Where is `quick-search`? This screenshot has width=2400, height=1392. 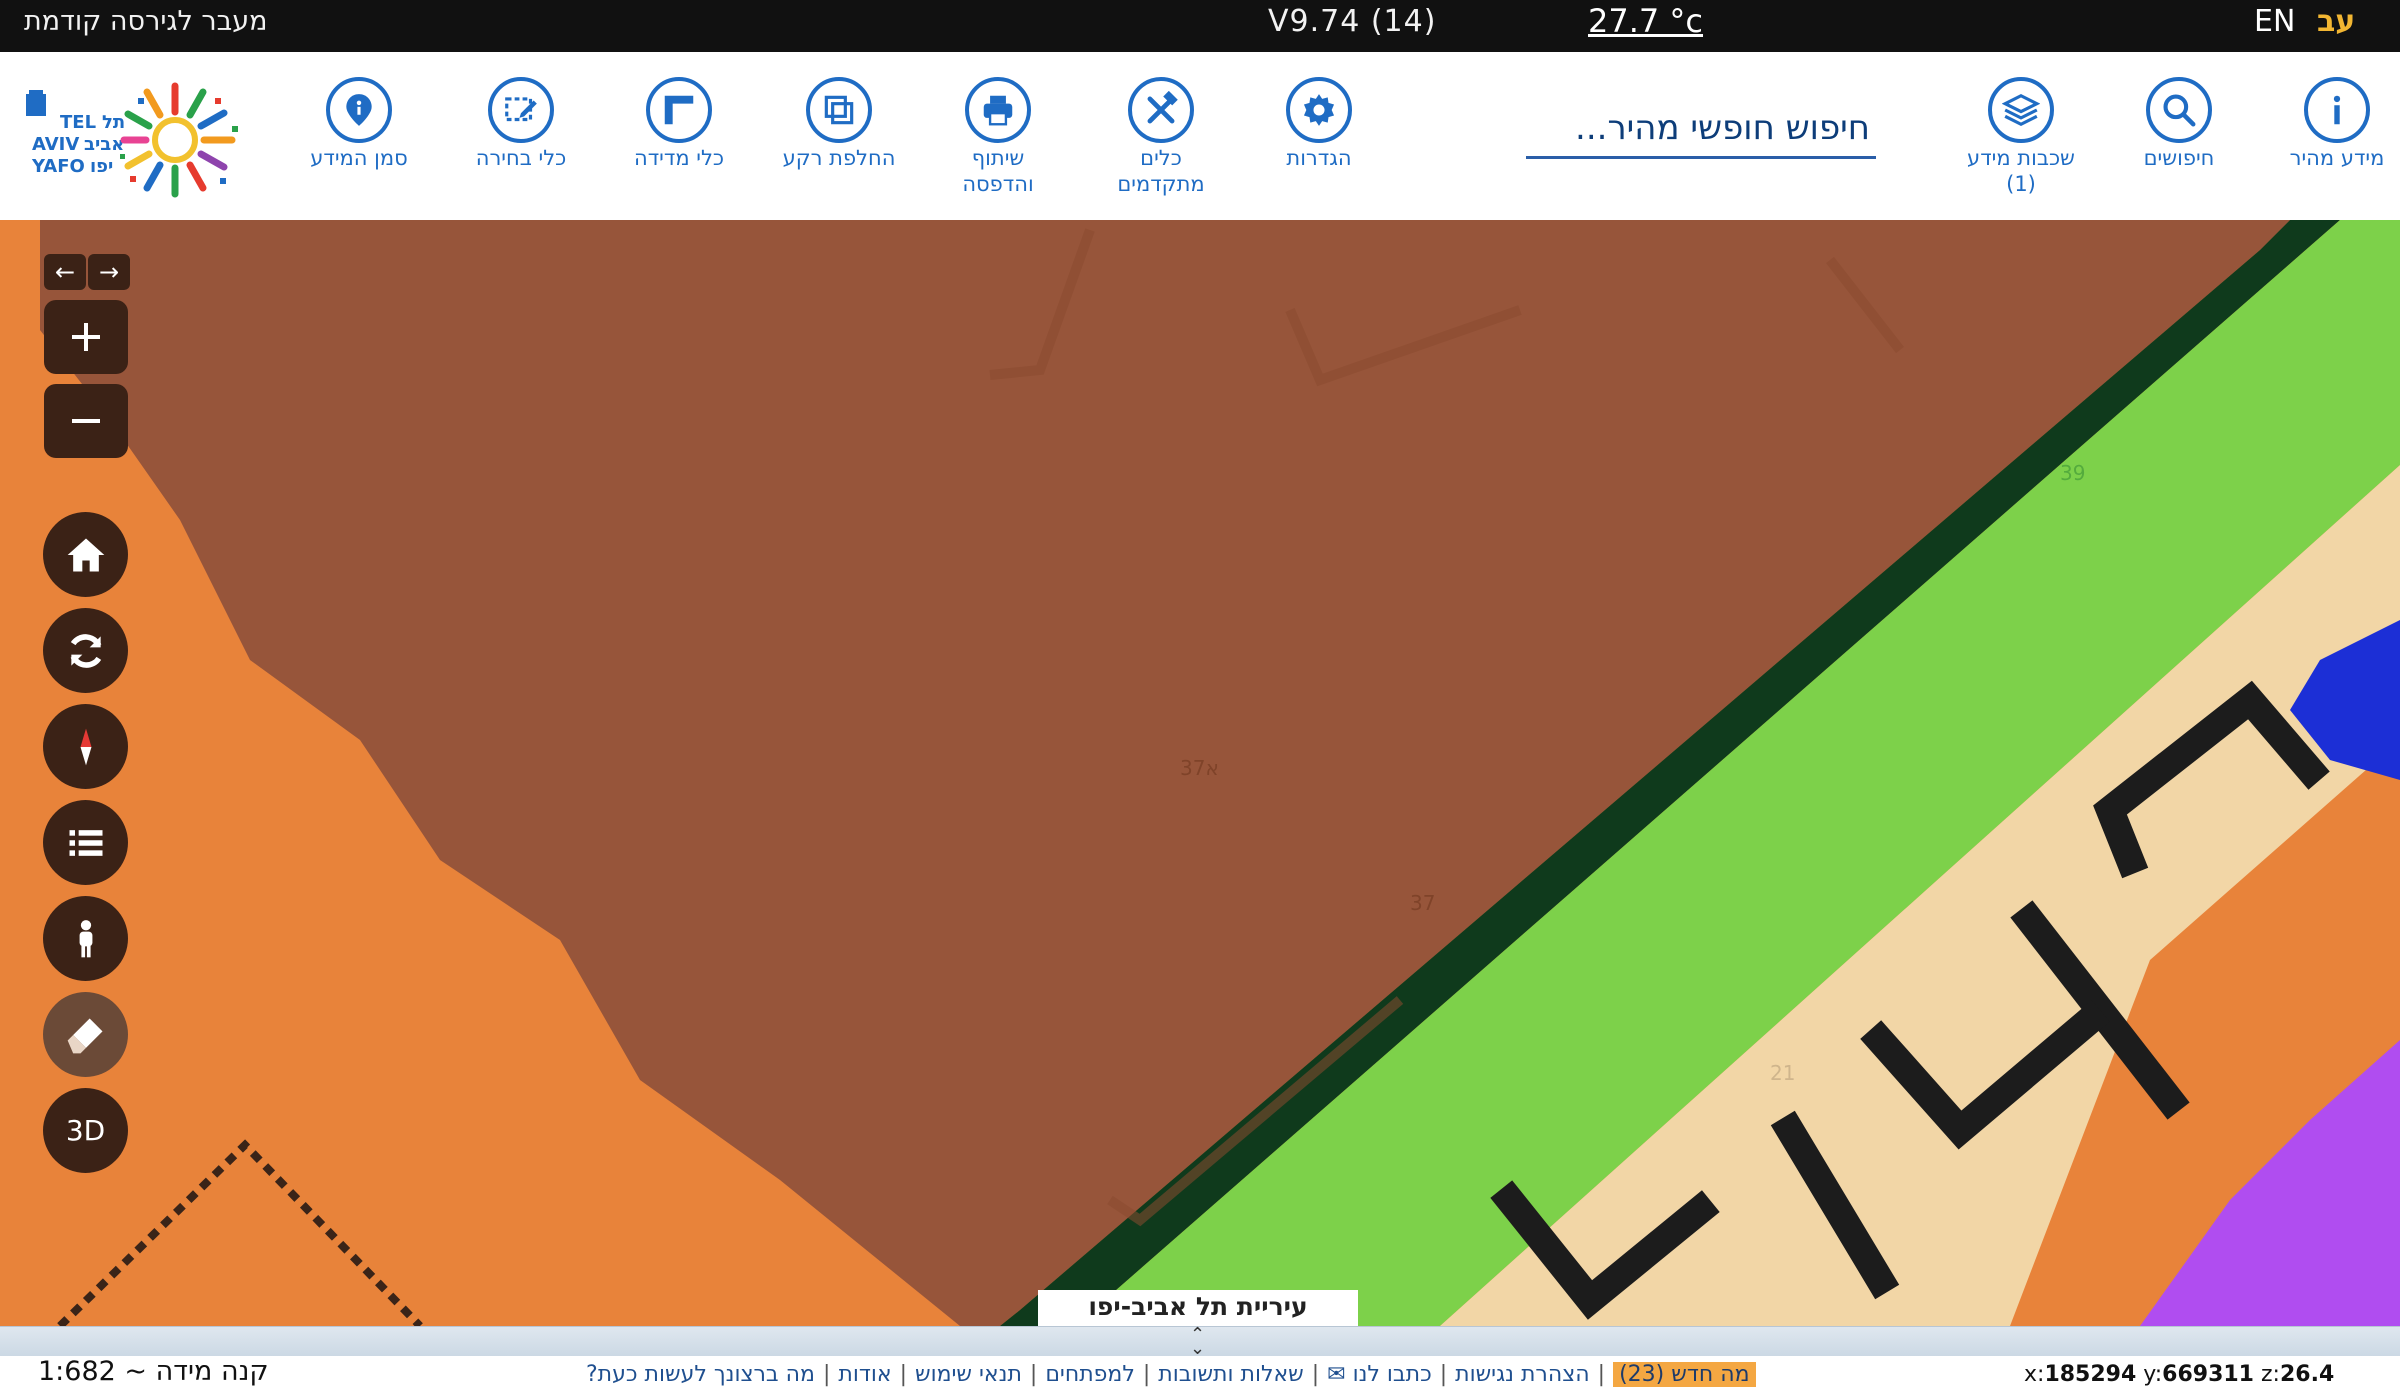 quick-search is located at coordinates (1701, 129).